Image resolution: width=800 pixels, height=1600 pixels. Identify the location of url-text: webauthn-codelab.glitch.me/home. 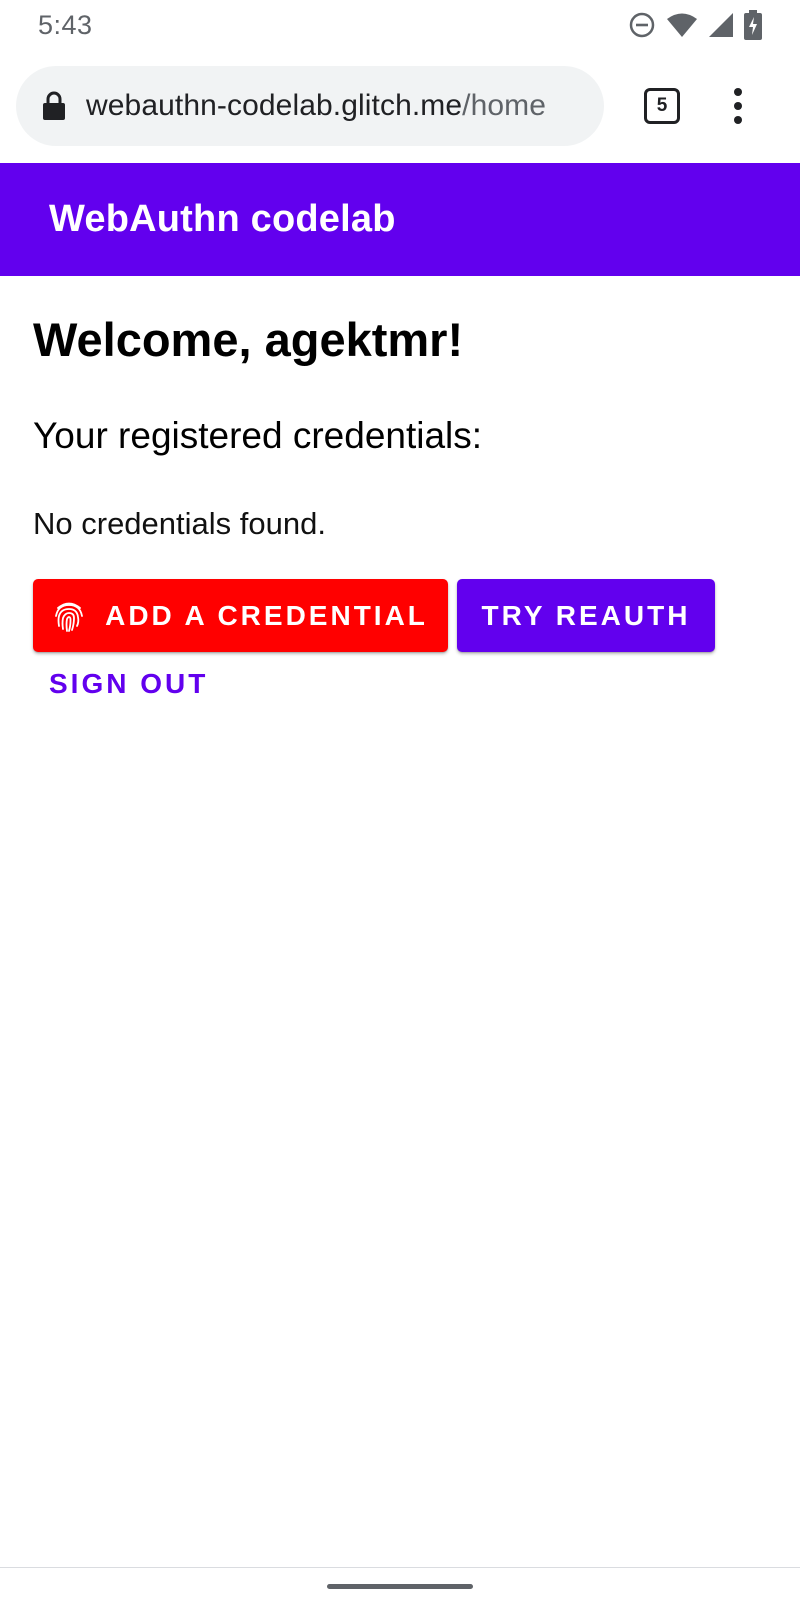
(316, 106).